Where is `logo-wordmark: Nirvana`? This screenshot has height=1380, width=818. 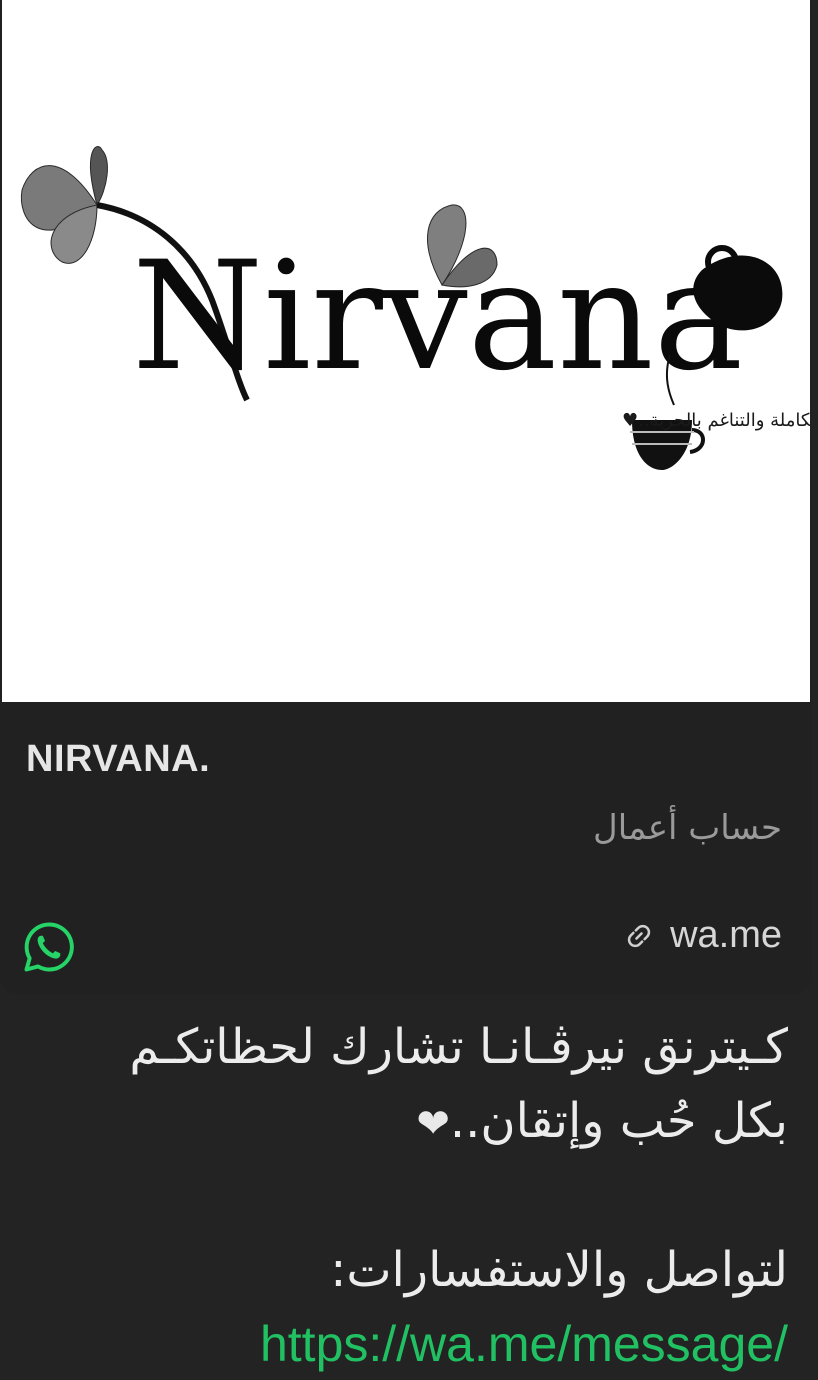 logo-wordmark: Nirvana is located at coordinates (437, 317).